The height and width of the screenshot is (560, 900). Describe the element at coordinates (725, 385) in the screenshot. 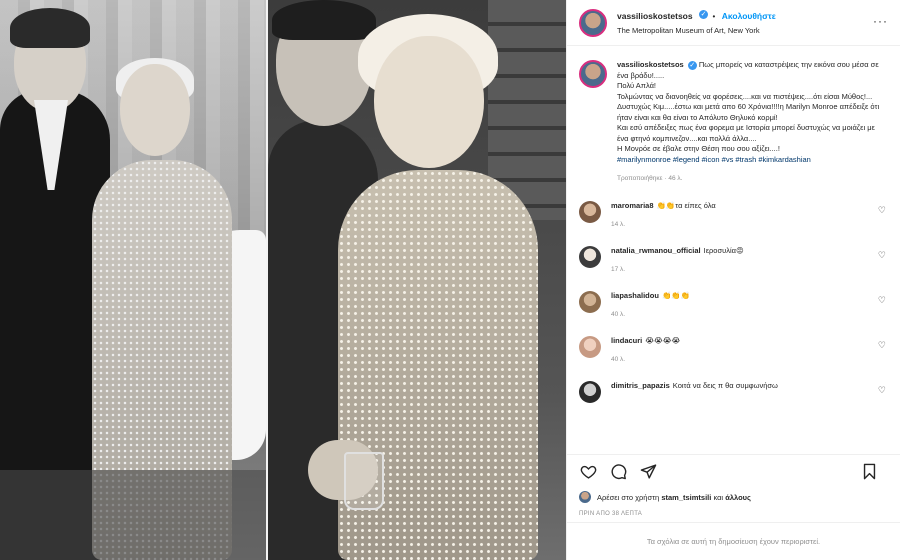

I see `comment-text: Κοιτά να δεις π θα συμφωνήσω` at that location.